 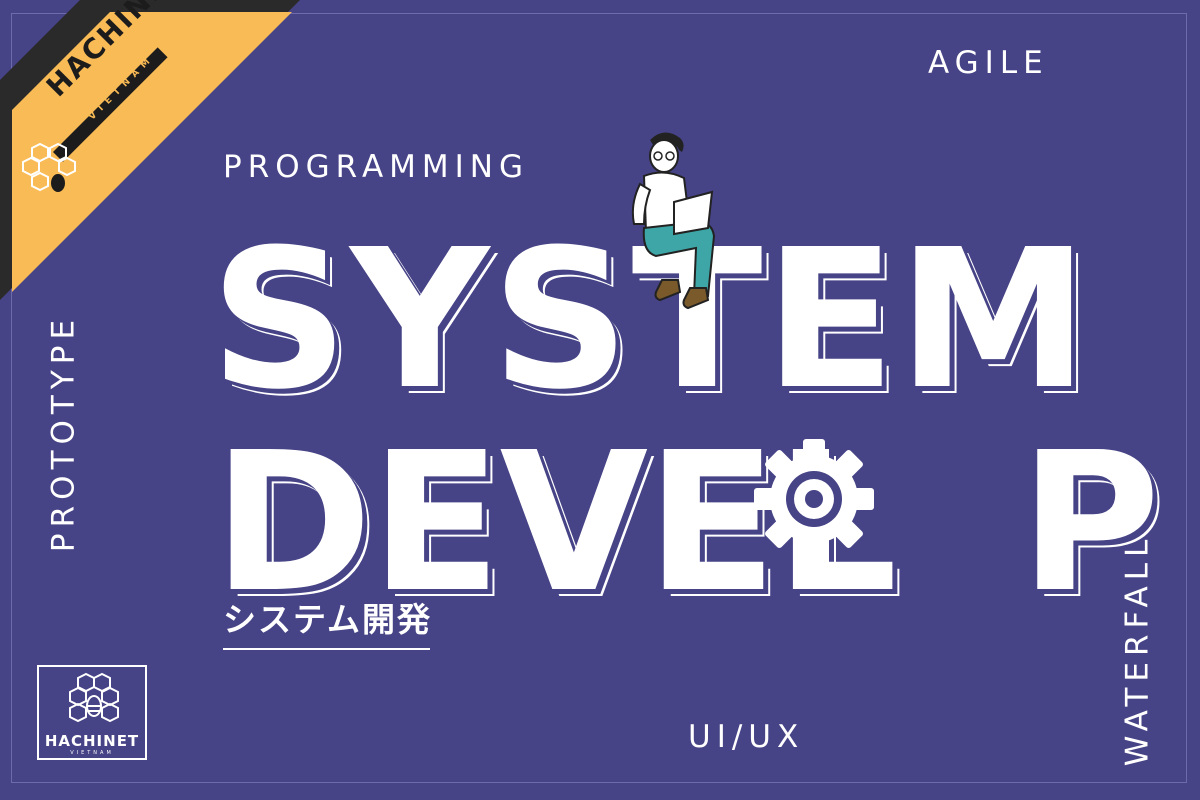 I want to click on label-agile: AGILE, so click(x=988, y=63).